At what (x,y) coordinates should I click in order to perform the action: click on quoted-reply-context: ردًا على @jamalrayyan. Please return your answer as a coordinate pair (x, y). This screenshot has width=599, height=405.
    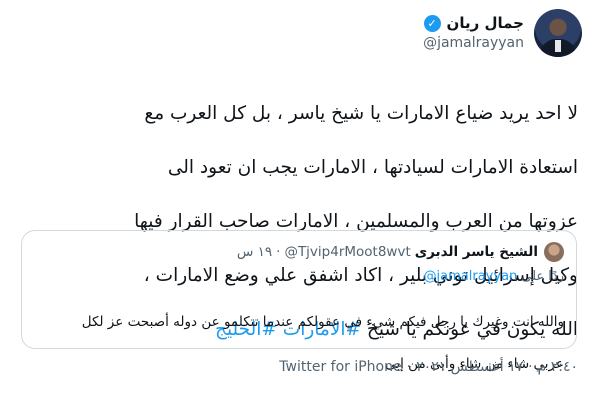
    Looking at the image, I should click on (494, 276).